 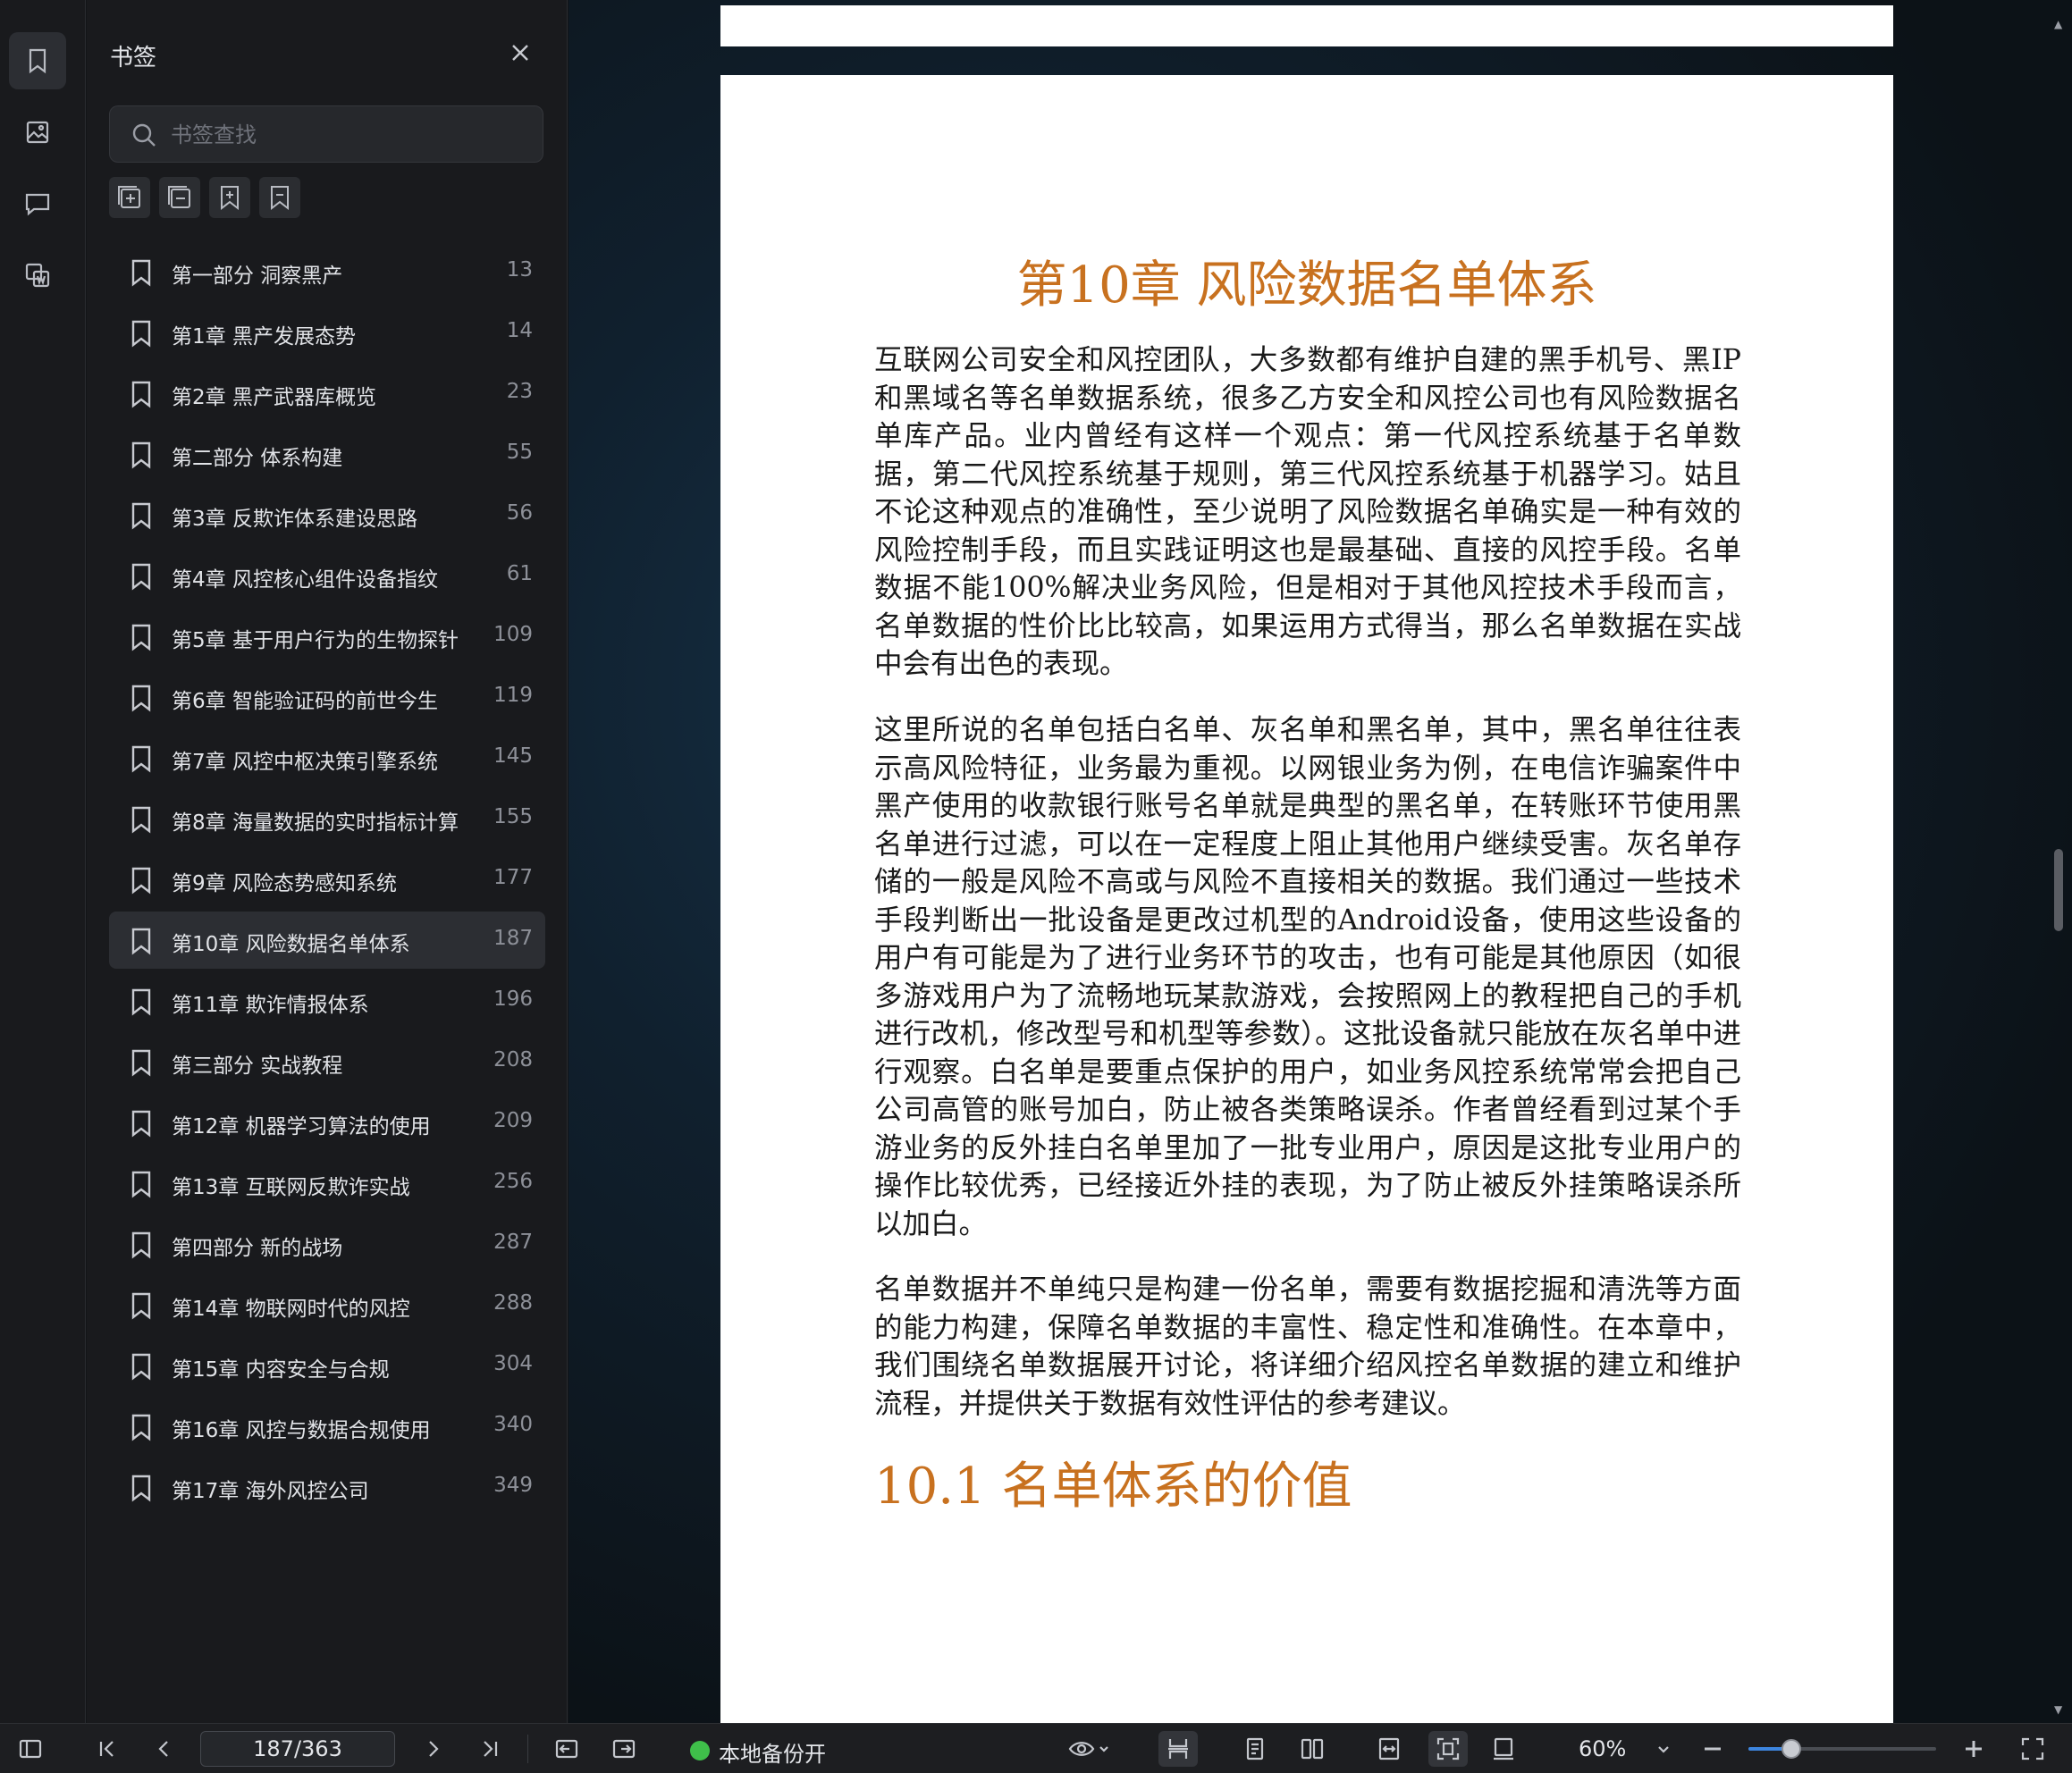 I want to click on bookmark-item: 第3章 反欺诈体系建设思路 56, so click(x=327, y=515).